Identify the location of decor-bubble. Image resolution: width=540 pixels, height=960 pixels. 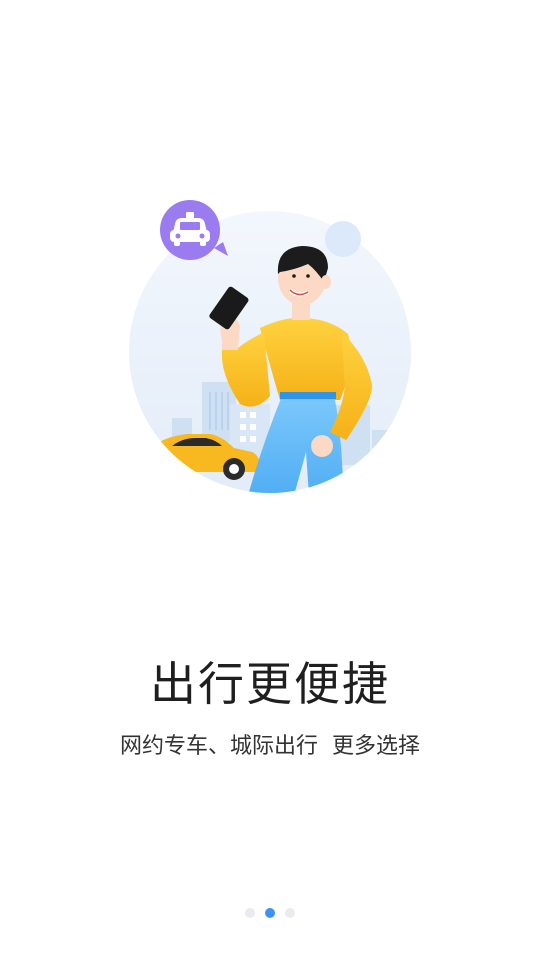
(343, 239).